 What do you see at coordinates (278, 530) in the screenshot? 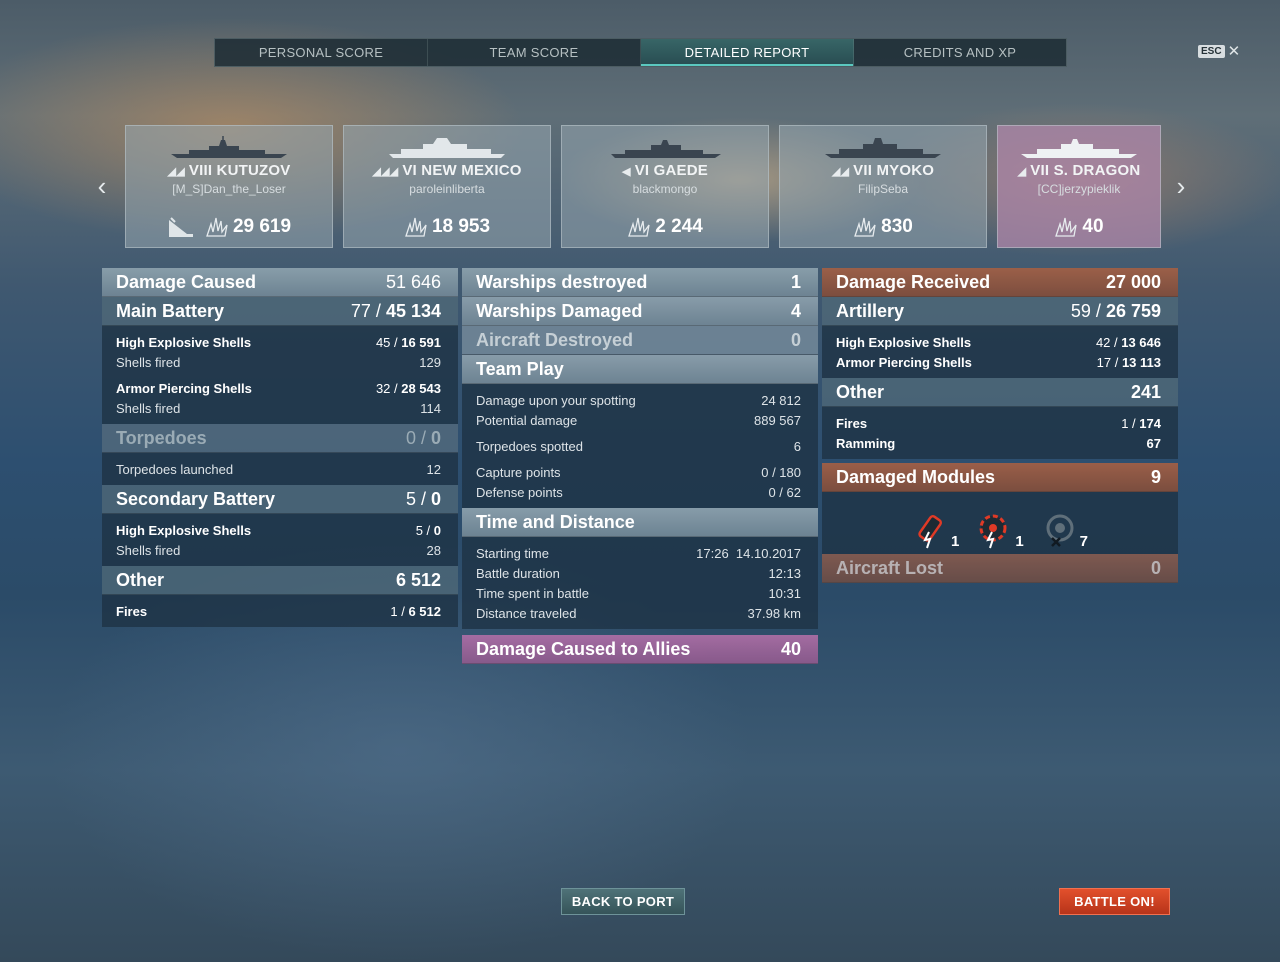
I see `stat-row: High Explosive Shells 5 / 0` at bounding box center [278, 530].